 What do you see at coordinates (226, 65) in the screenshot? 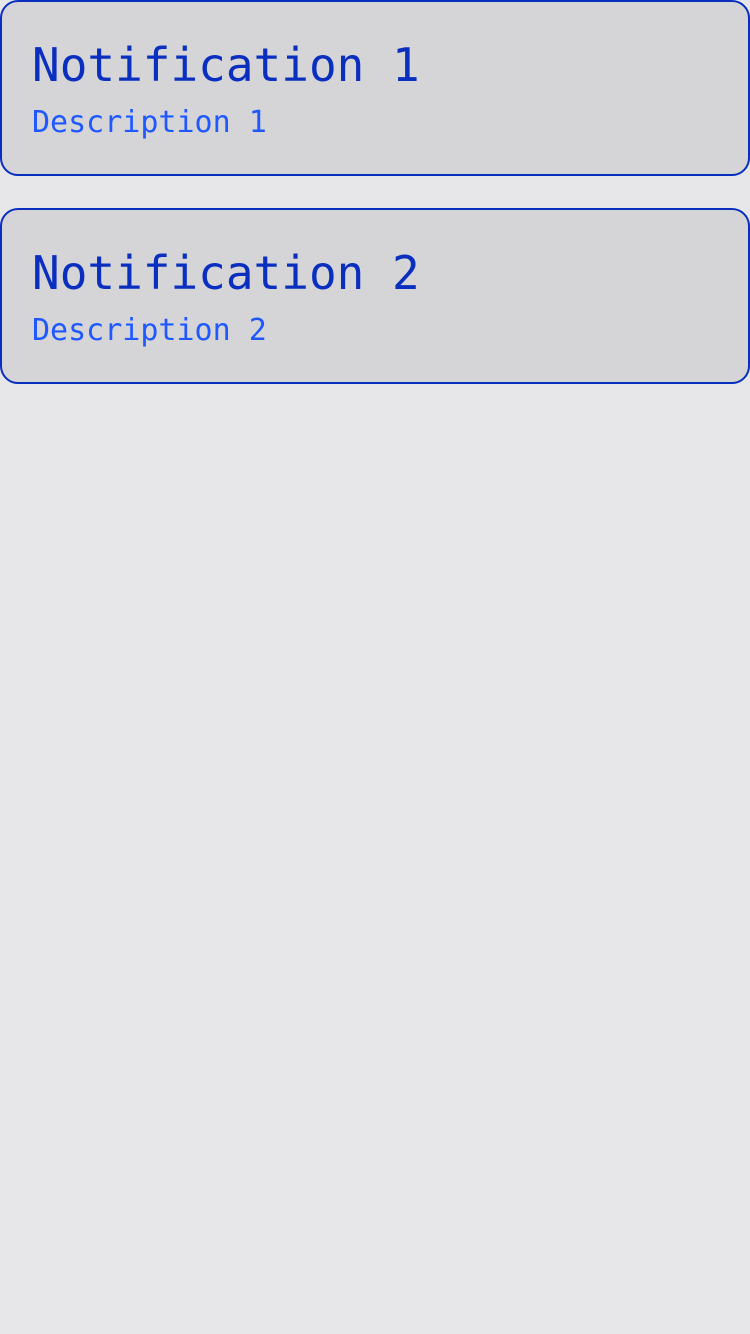
I see `notification-title: Notification 1` at bounding box center [226, 65].